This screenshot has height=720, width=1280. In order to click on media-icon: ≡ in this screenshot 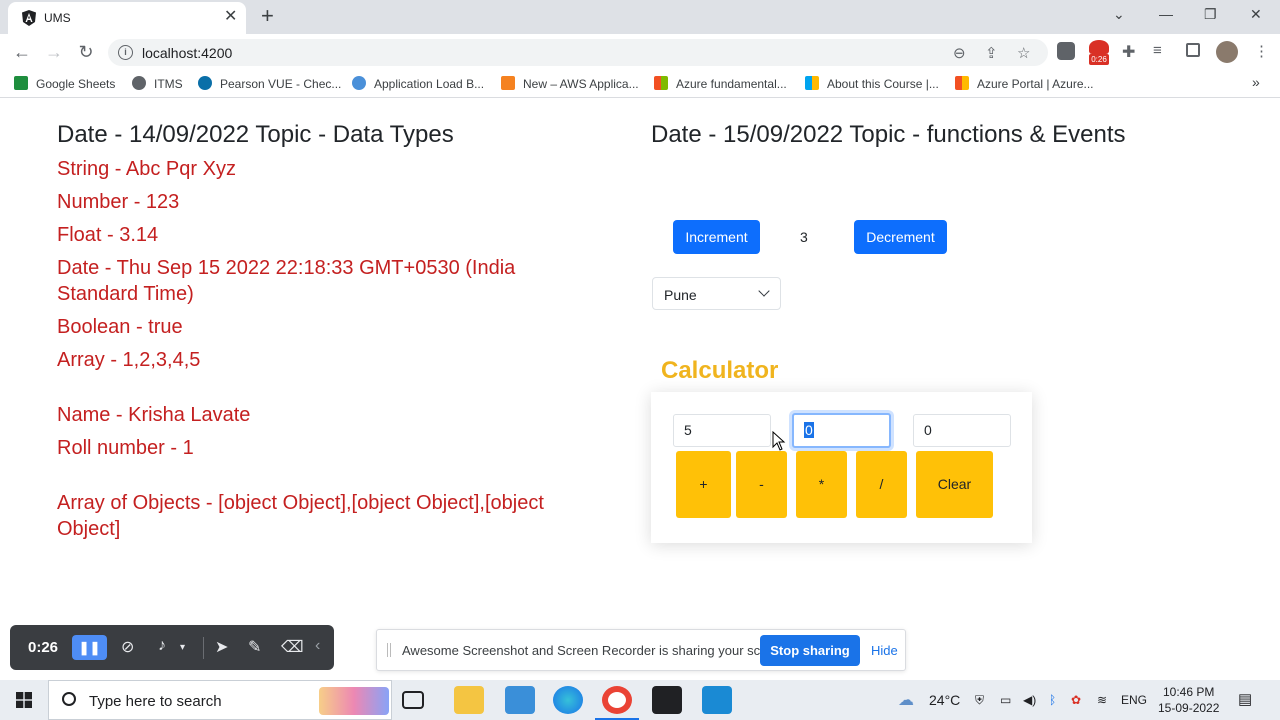, I will do `click(1162, 51)`.